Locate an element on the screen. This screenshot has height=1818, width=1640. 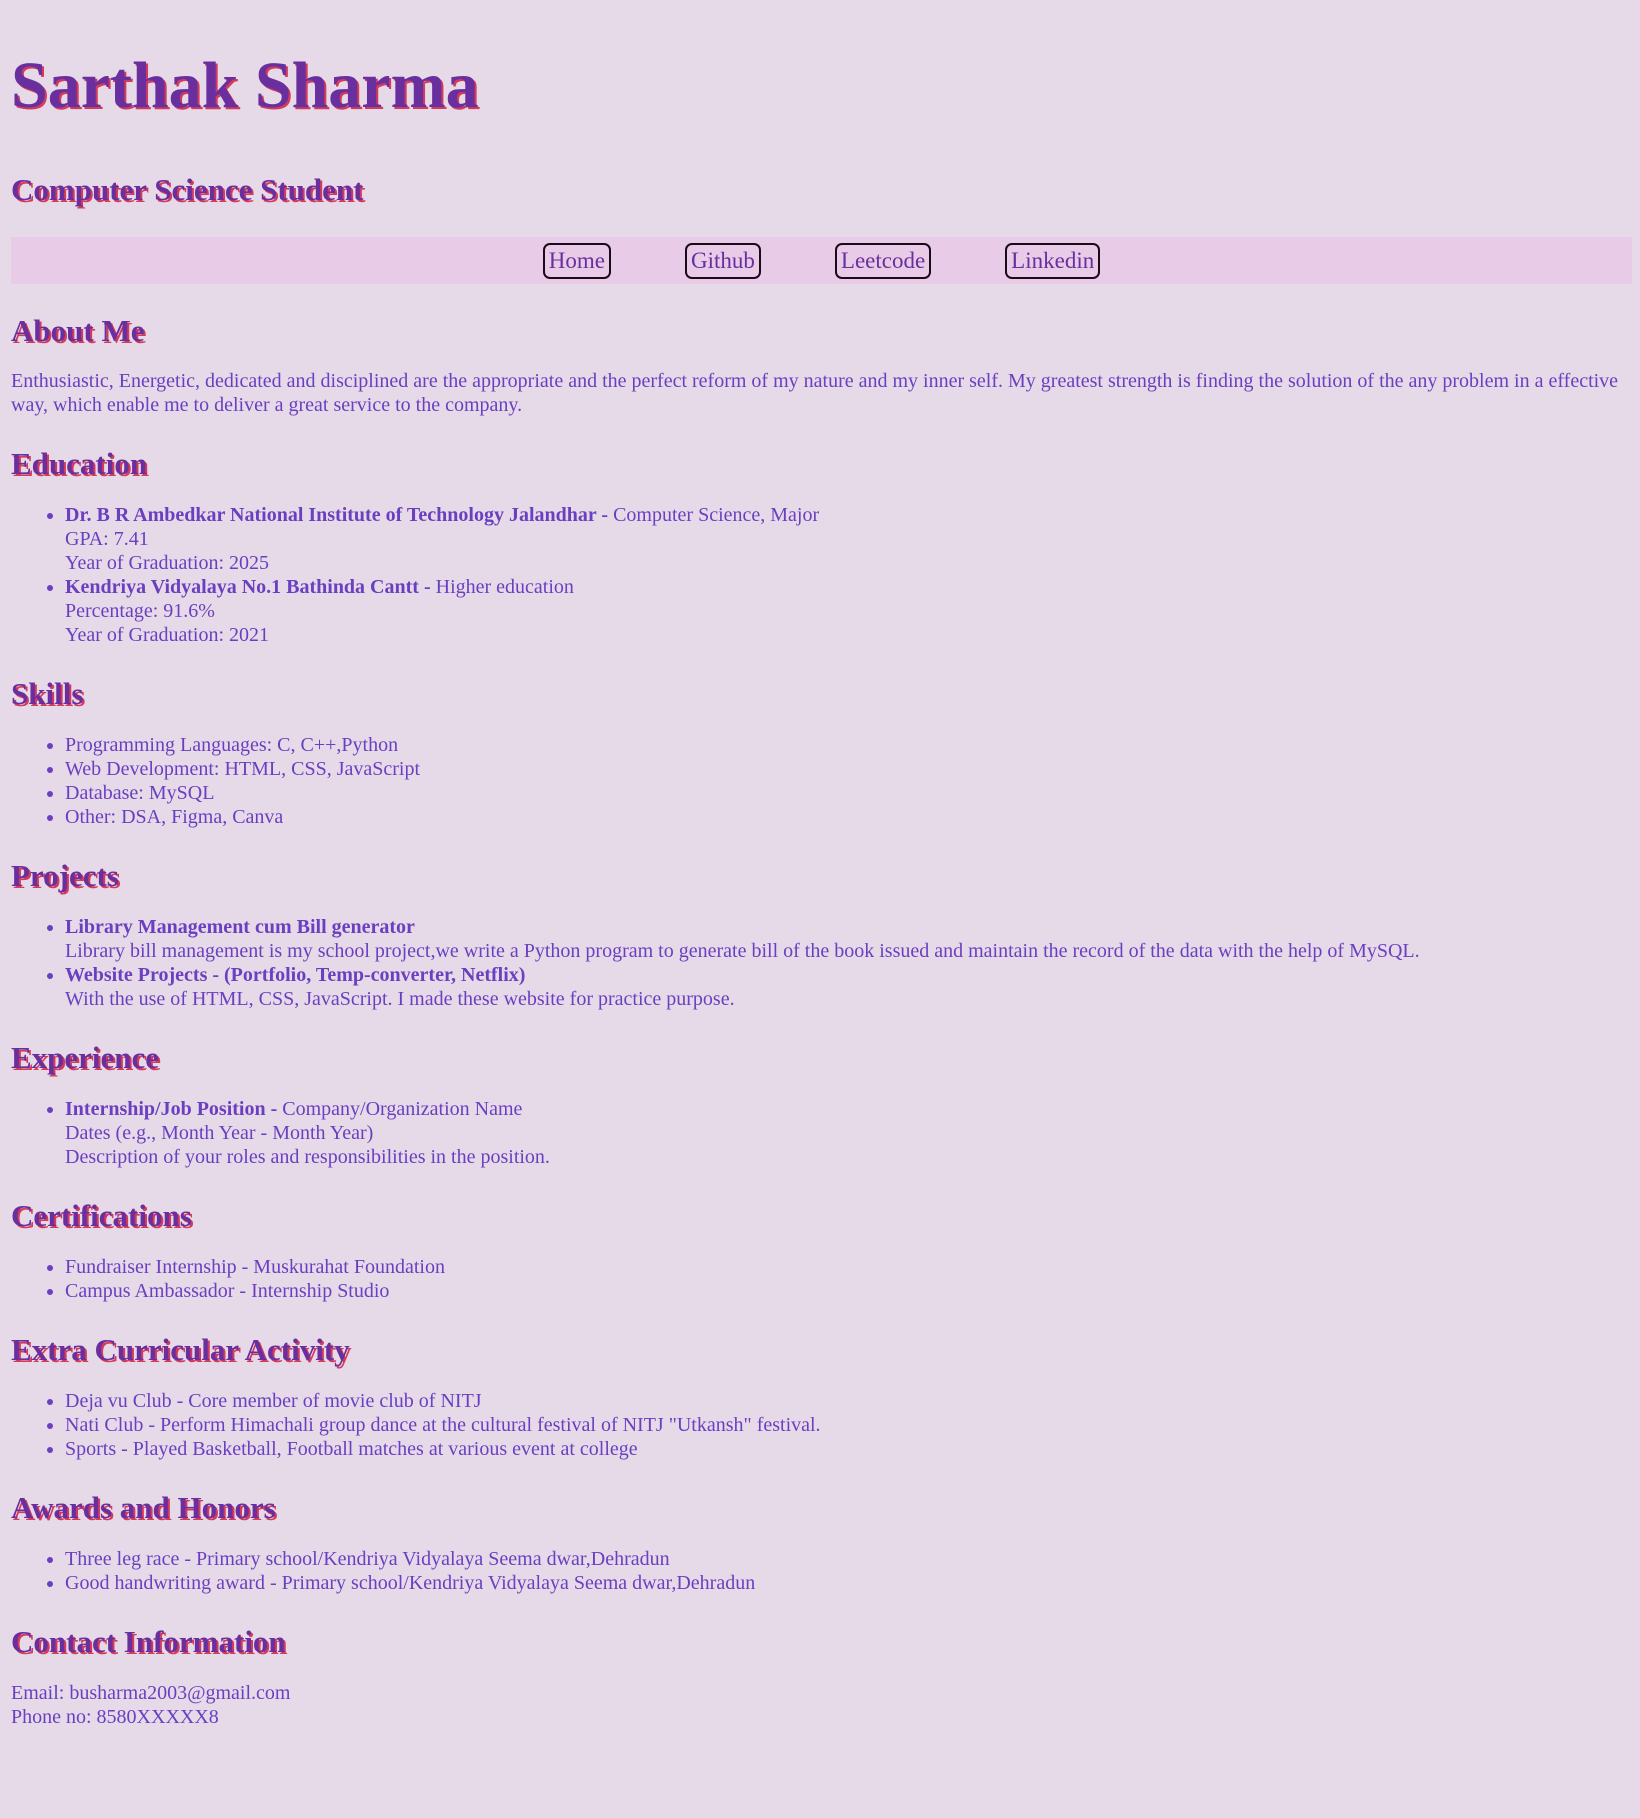
projects-heading: Projects is located at coordinates (65, 875).